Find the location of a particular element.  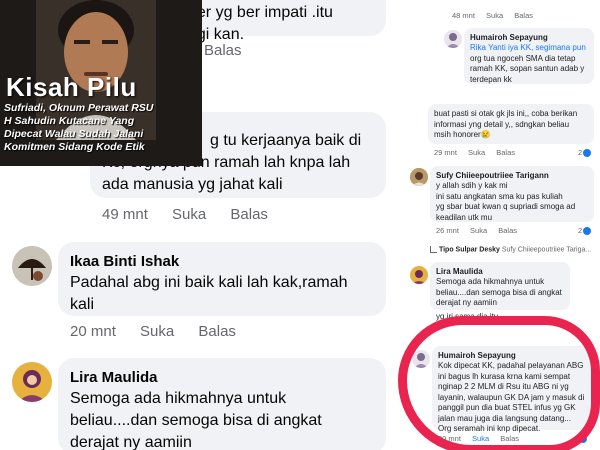

comment-text-line: informasi yng detail y,, sdngkan beliau is located at coordinates (502, 124).